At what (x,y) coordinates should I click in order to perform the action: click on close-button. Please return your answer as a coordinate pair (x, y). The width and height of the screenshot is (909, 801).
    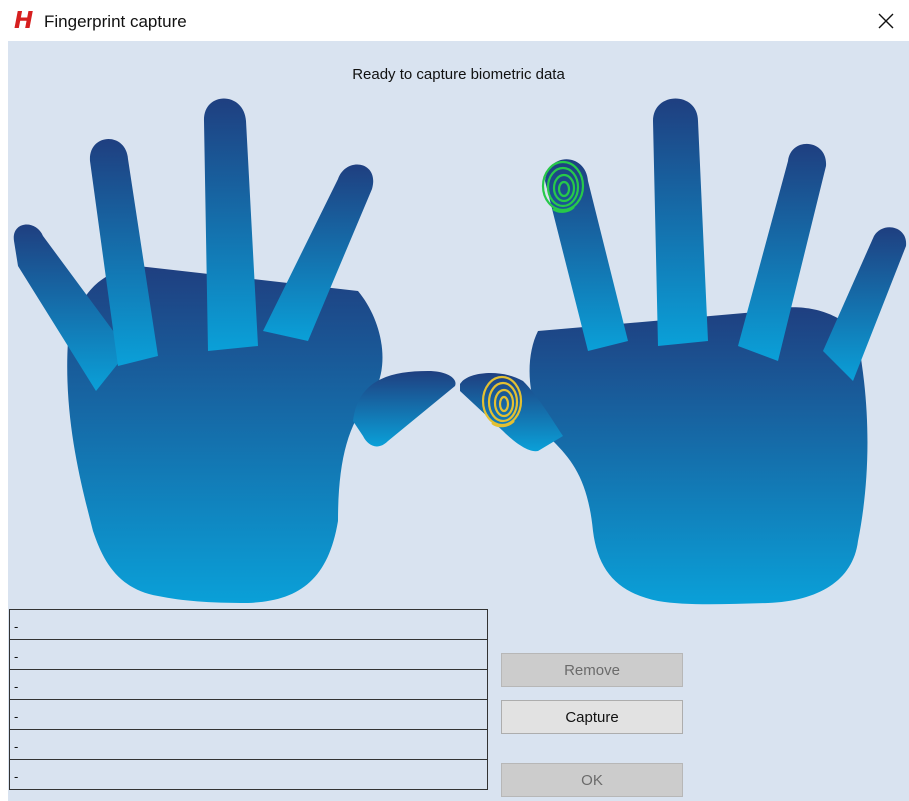
    Looking at the image, I should click on (886, 20).